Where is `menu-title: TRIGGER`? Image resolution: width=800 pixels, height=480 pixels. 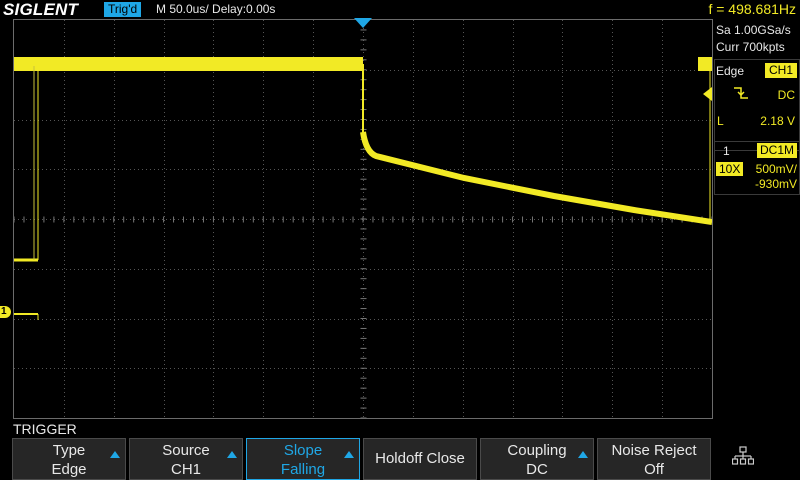 menu-title: TRIGGER is located at coordinates (45, 429).